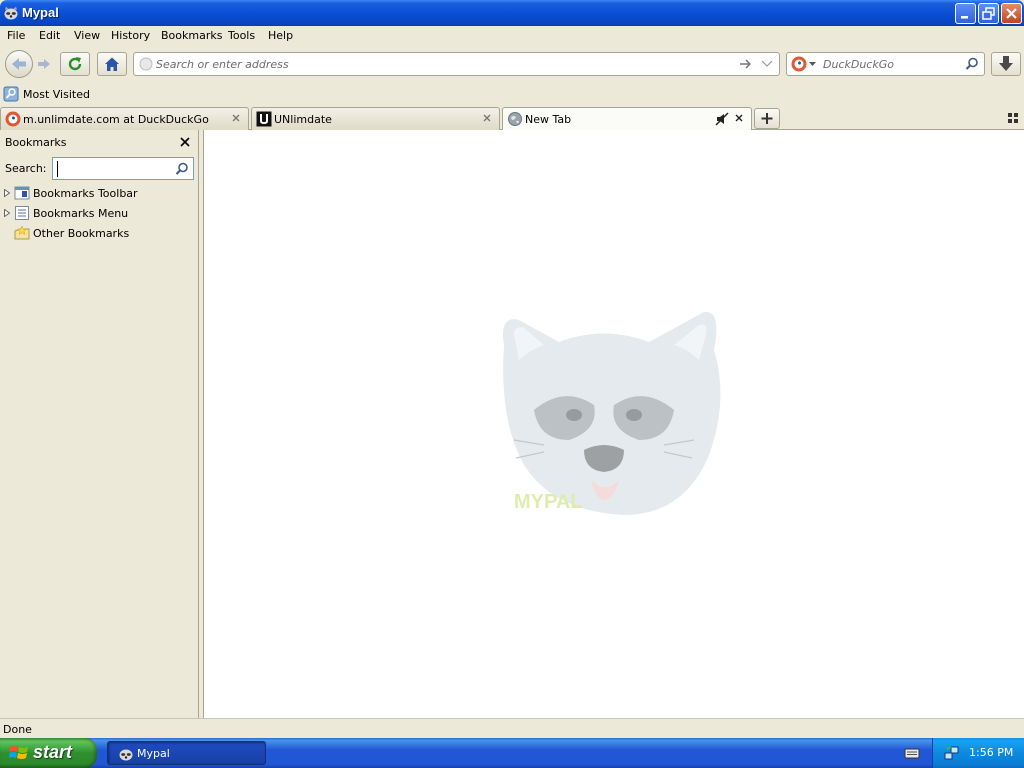  I want to click on menu-view: View, so click(87, 35).